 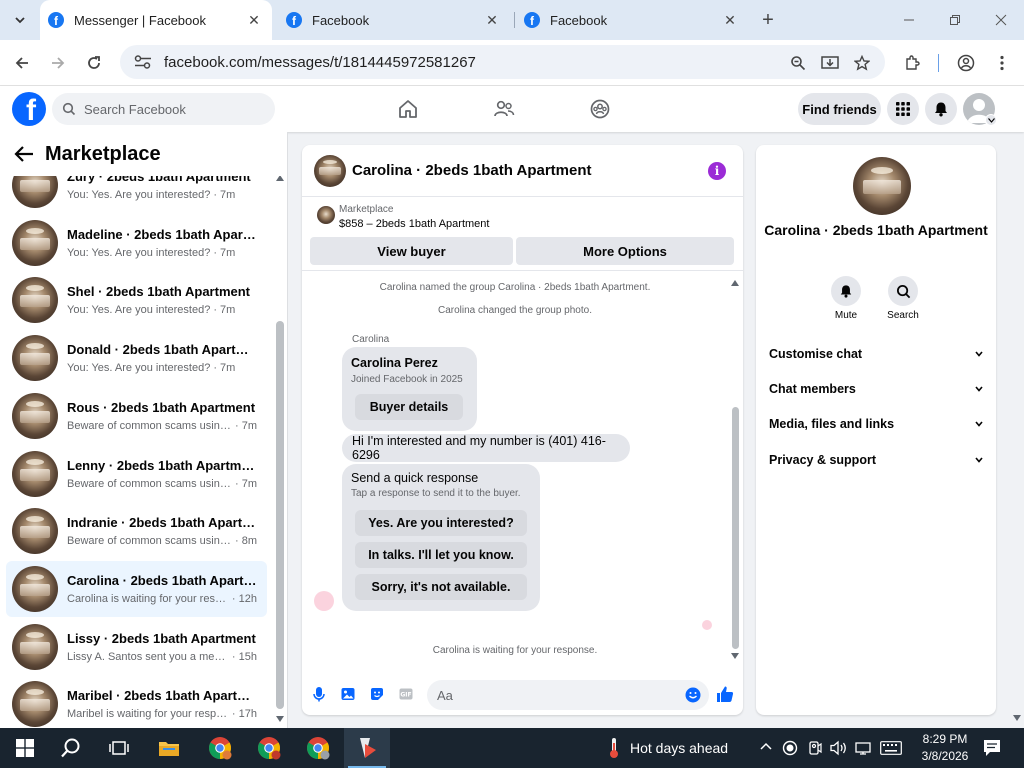 What do you see at coordinates (798, 63) in the screenshot?
I see `zoom-icon` at bounding box center [798, 63].